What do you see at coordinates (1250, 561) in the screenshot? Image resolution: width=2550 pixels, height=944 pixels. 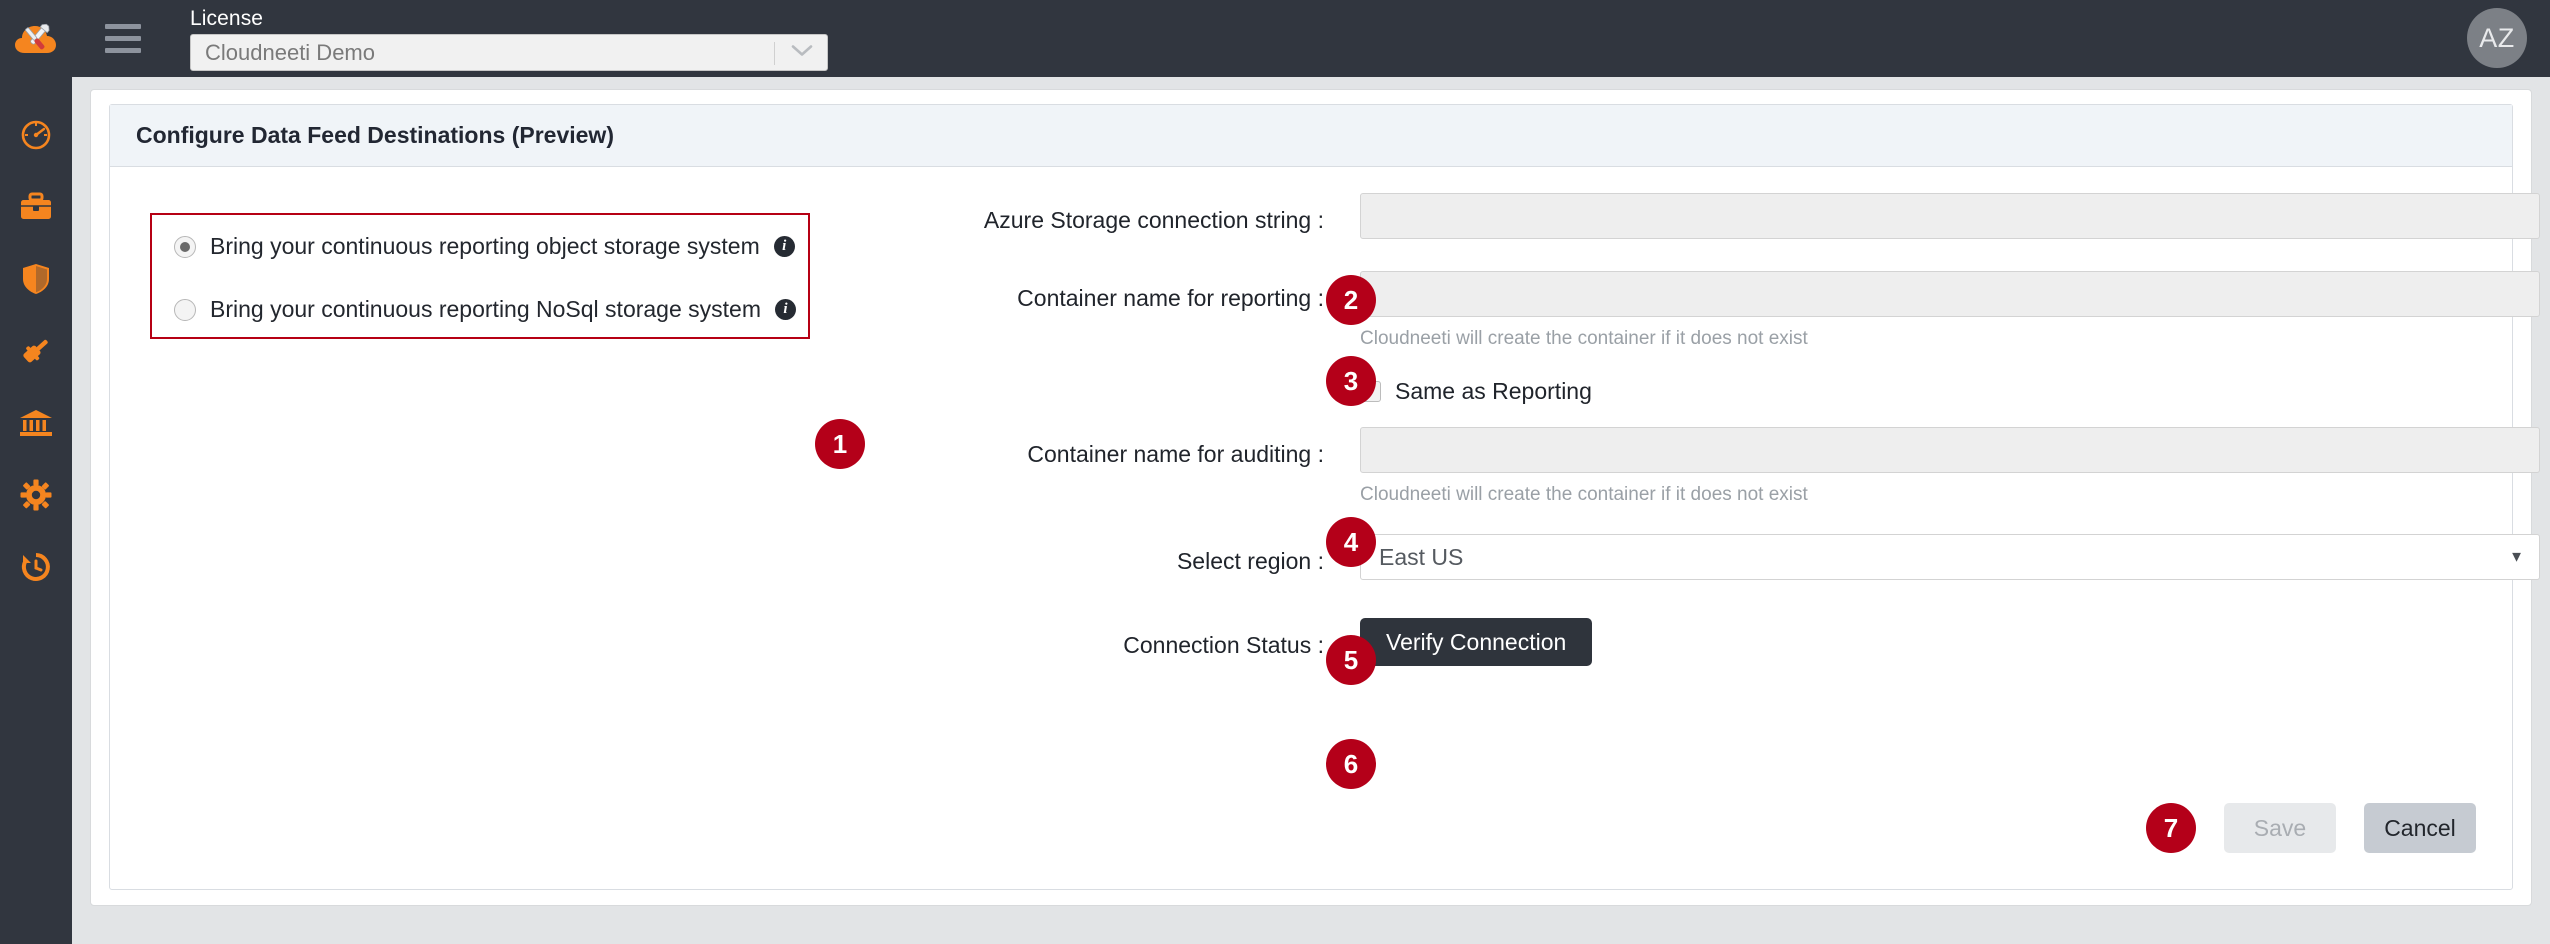 I see `region-label: Select region :` at bounding box center [1250, 561].